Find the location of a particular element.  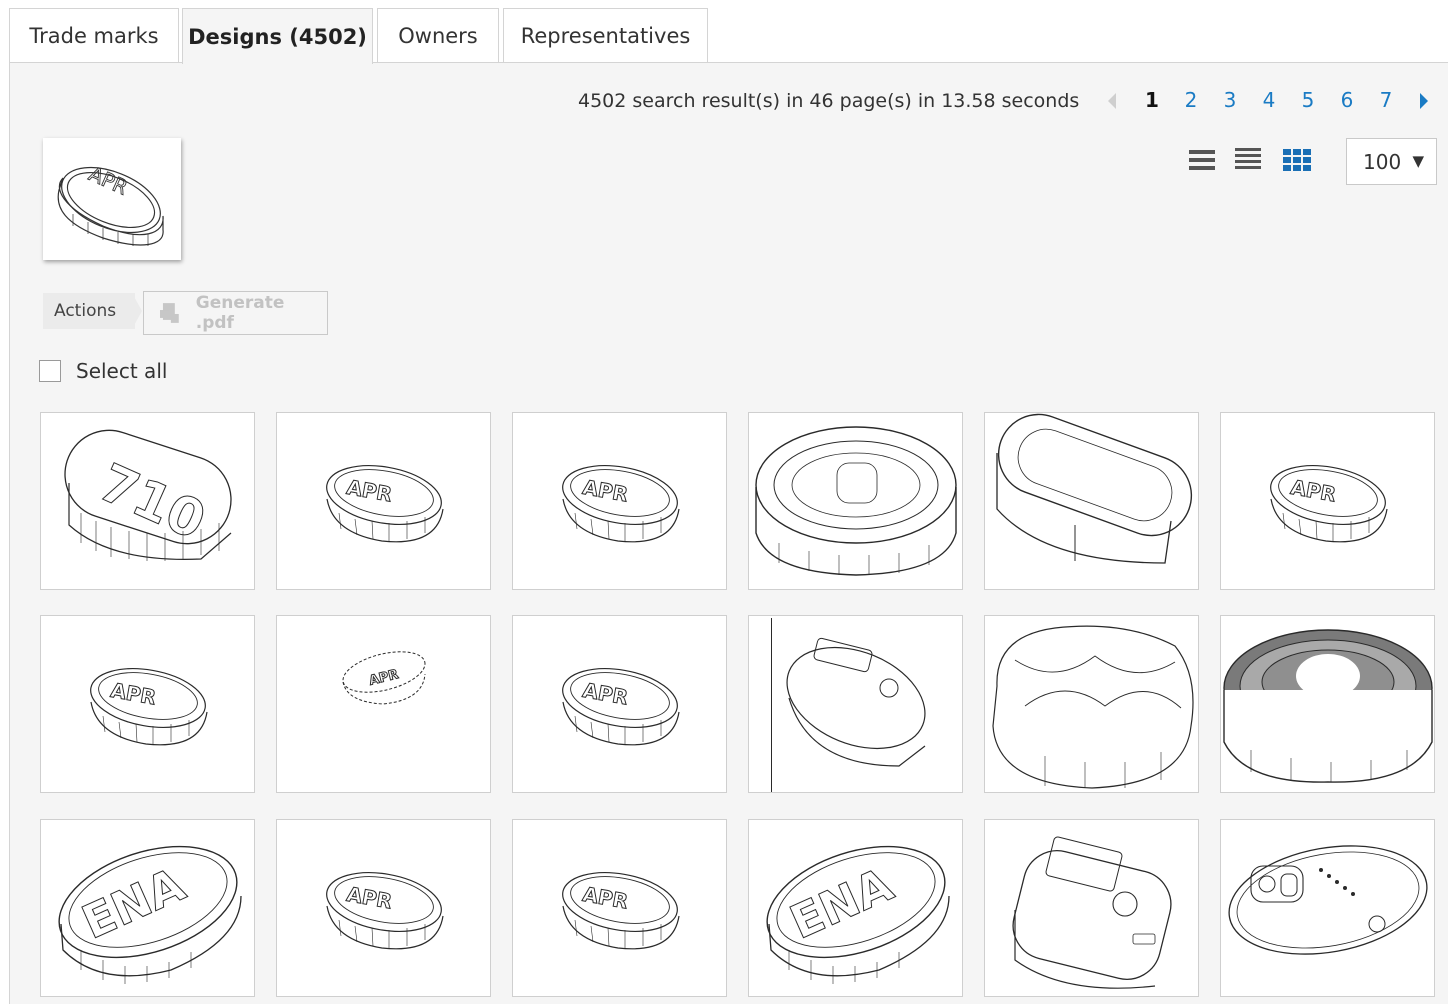

list-view-icon is located at coordinates (1202, 160).